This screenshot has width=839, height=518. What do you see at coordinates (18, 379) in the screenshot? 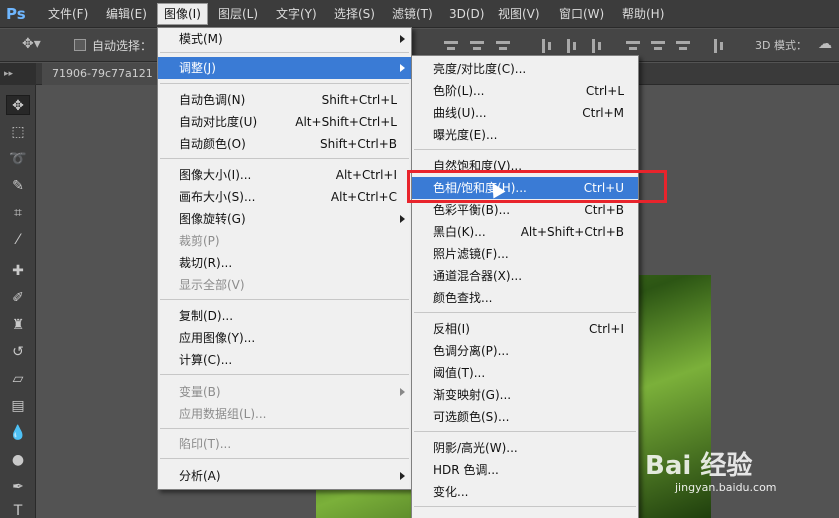
I see `eraser-tool-icon: ▱` at bounding box center [18, 379].